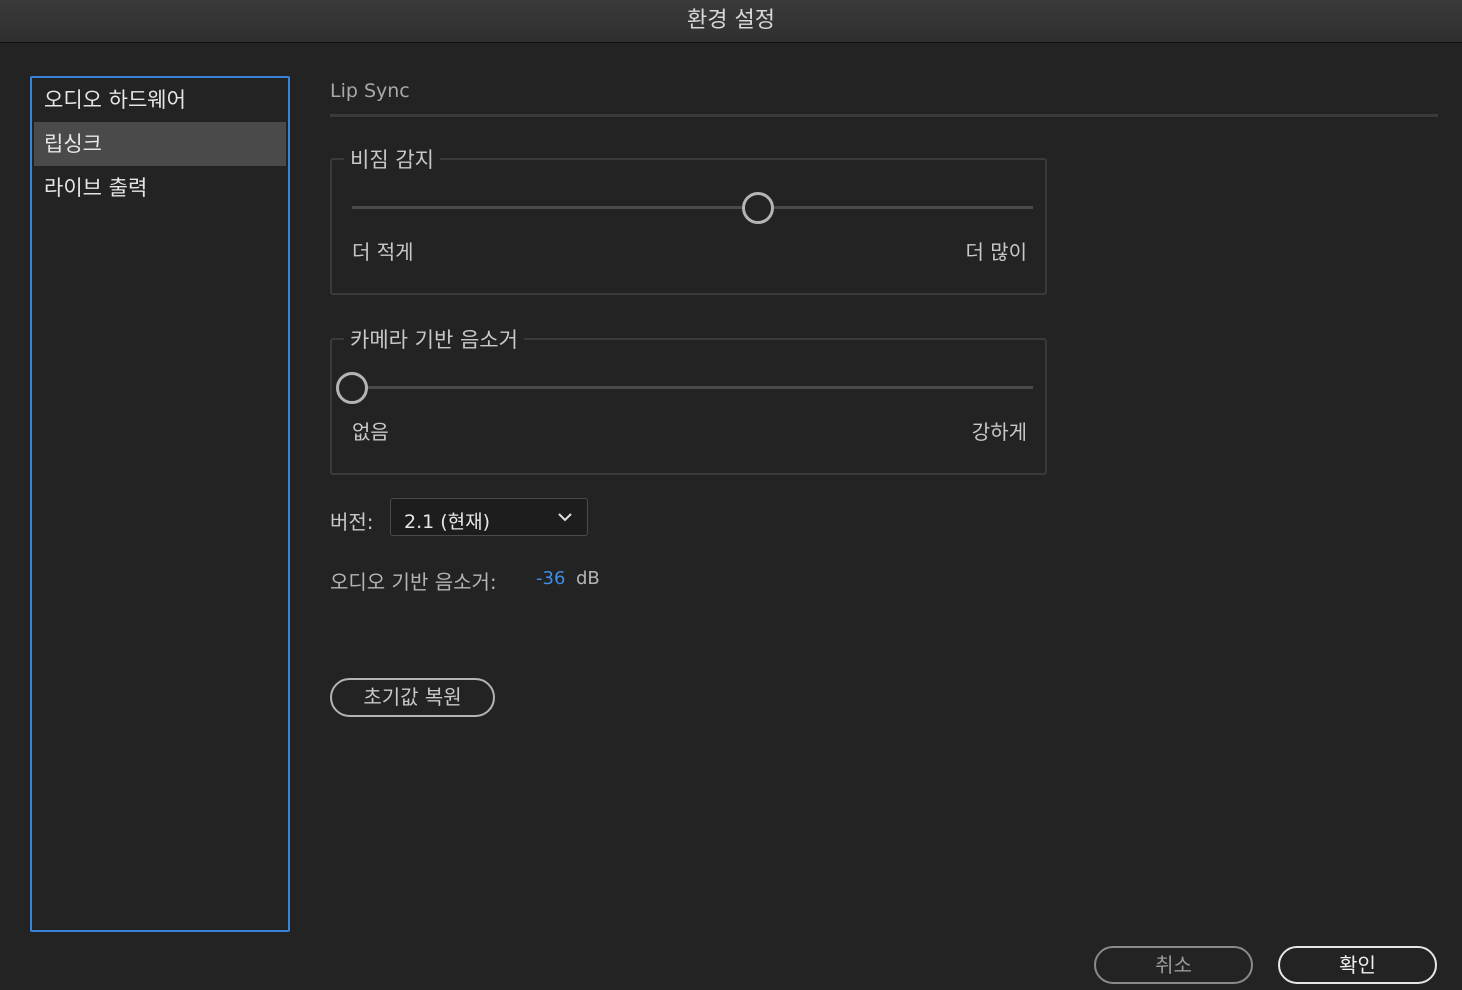  What do you see at coordinates (370, 432) in the screenshot?
I see `camera-mute-min-label: 없음` at bounding box center [370, 432].